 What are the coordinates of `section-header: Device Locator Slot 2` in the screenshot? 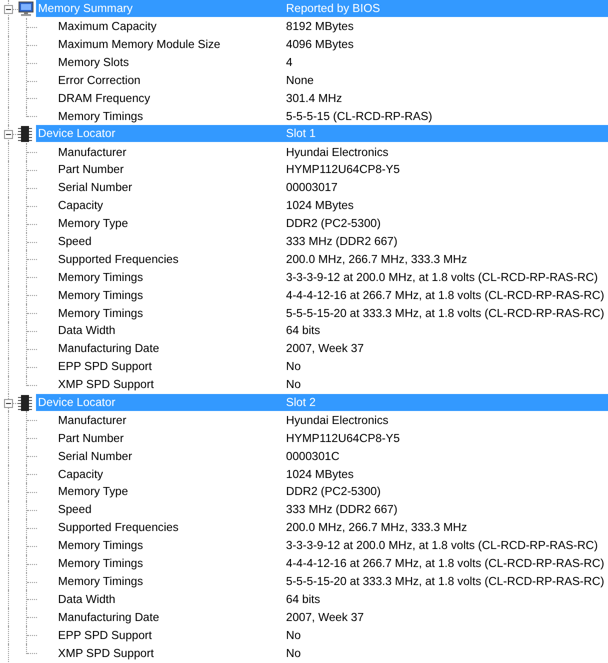 It's located at (322, 402).